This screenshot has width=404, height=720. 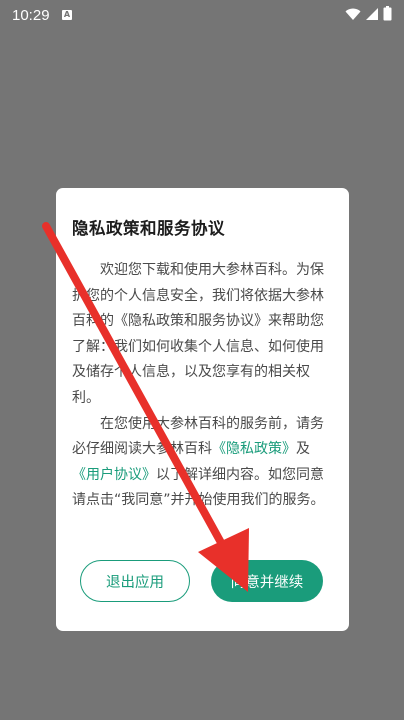 I want to click on exit-app-button: 退出应用, so click(x=135, y=581).